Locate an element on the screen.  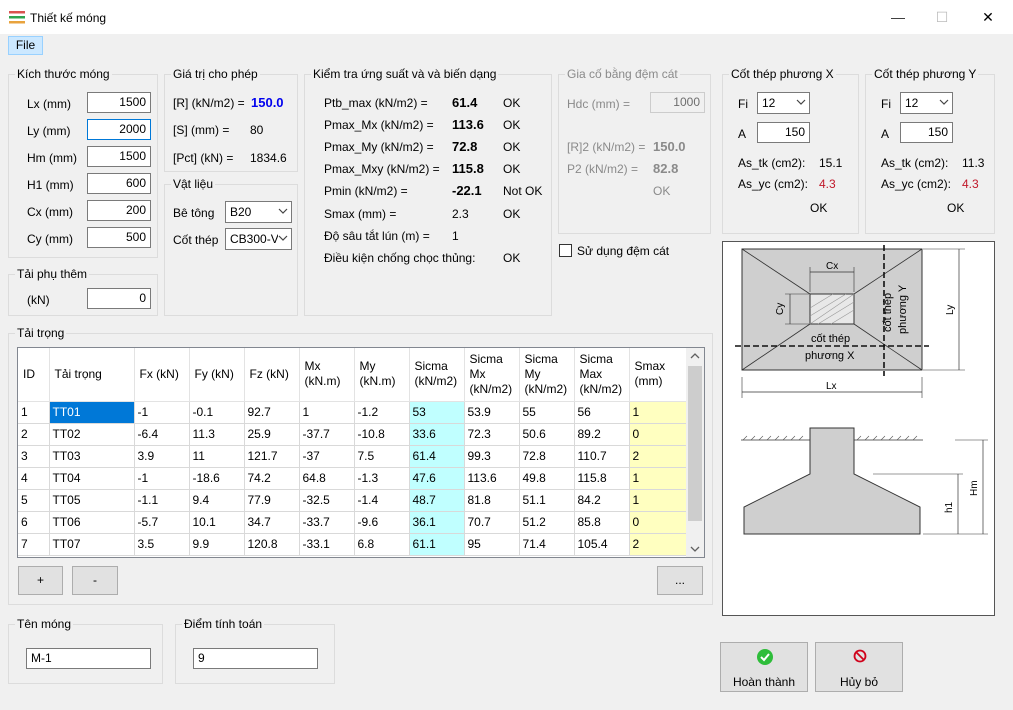
fi-y-select: 12 is located at coordinates (926, 103).